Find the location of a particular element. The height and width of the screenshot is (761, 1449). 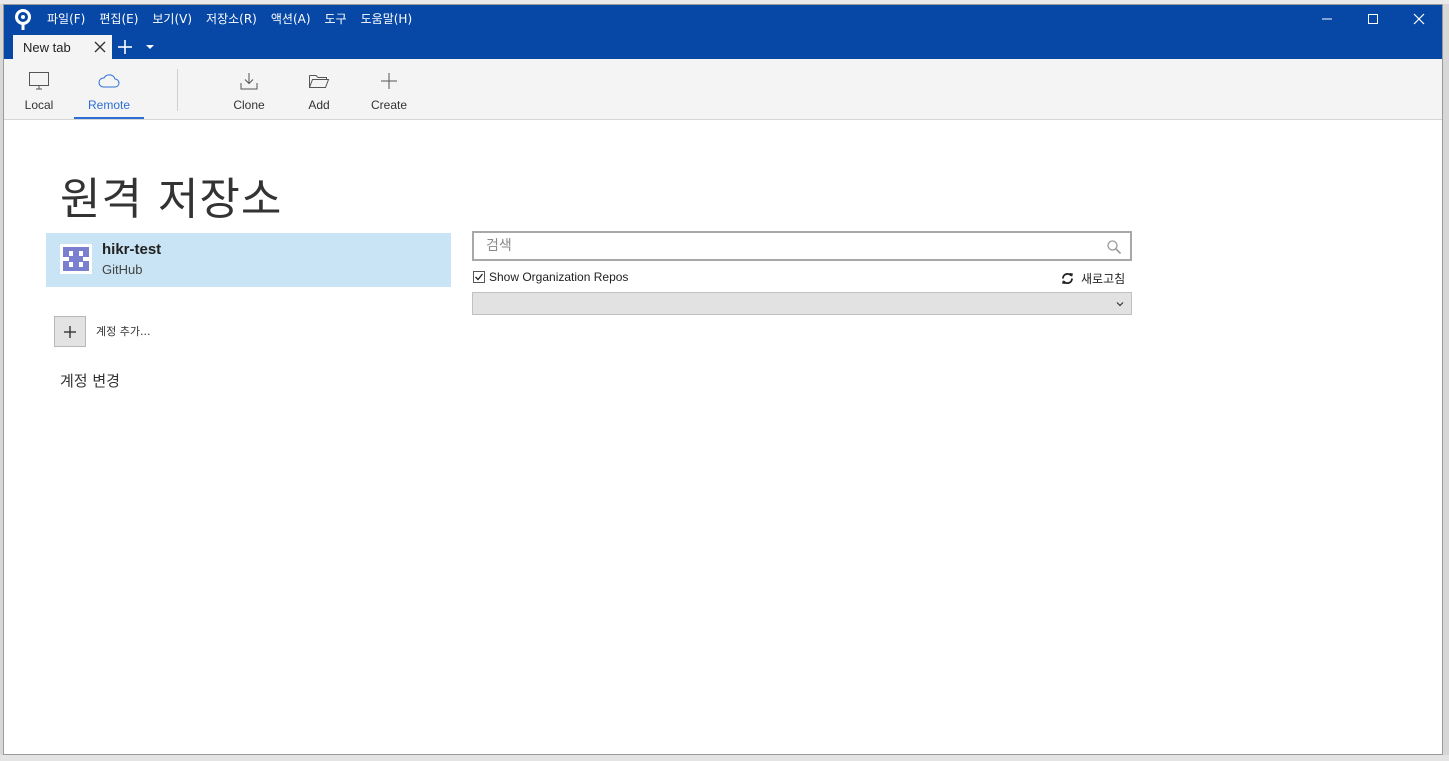

checkbox-box is located at coordinates (479, 277).